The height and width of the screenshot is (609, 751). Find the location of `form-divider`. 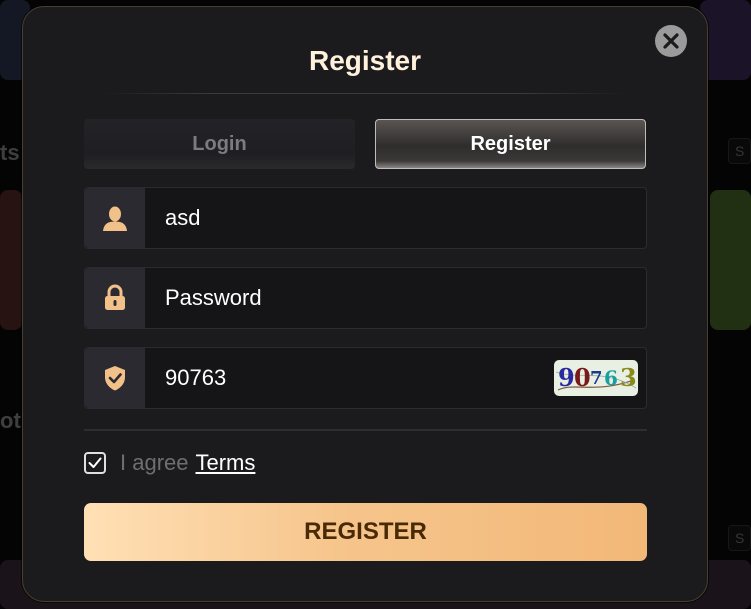

form-divider is located at coordinates (365, 430).